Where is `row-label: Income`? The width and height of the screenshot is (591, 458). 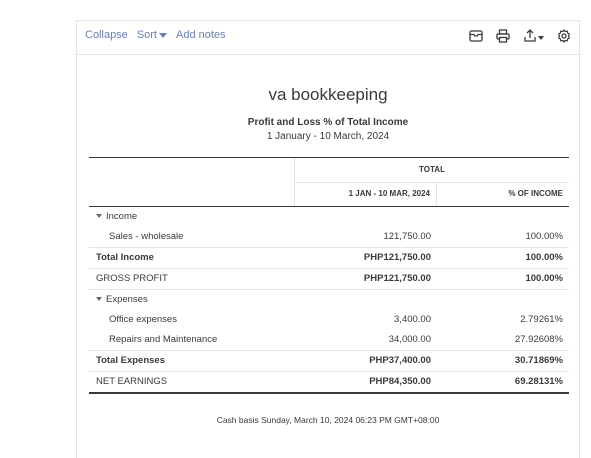 row-label: Income is located at coordinates (113, 217).